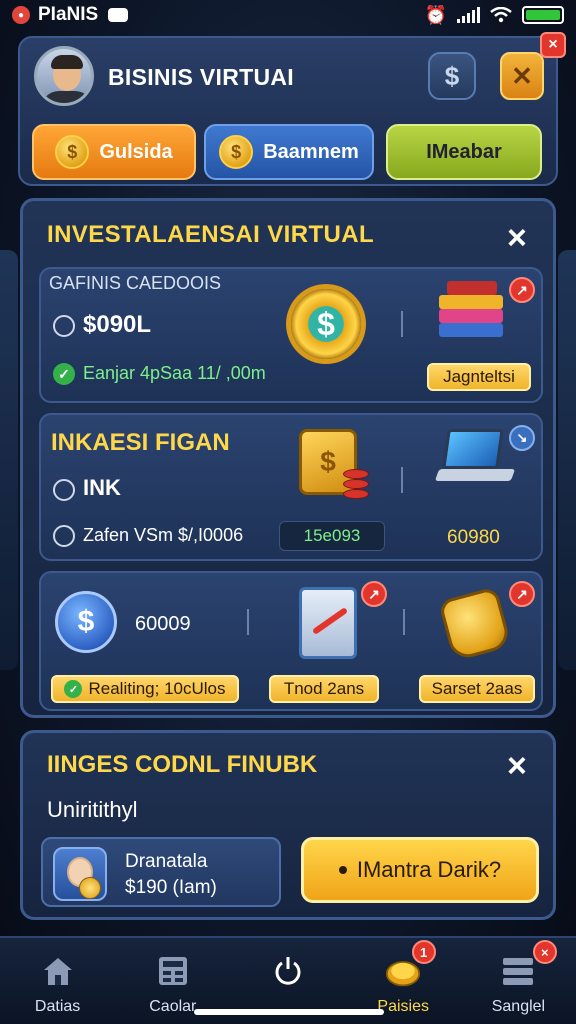  I want to click on card-label: INKAESI FIGAN, so click(140, 442).